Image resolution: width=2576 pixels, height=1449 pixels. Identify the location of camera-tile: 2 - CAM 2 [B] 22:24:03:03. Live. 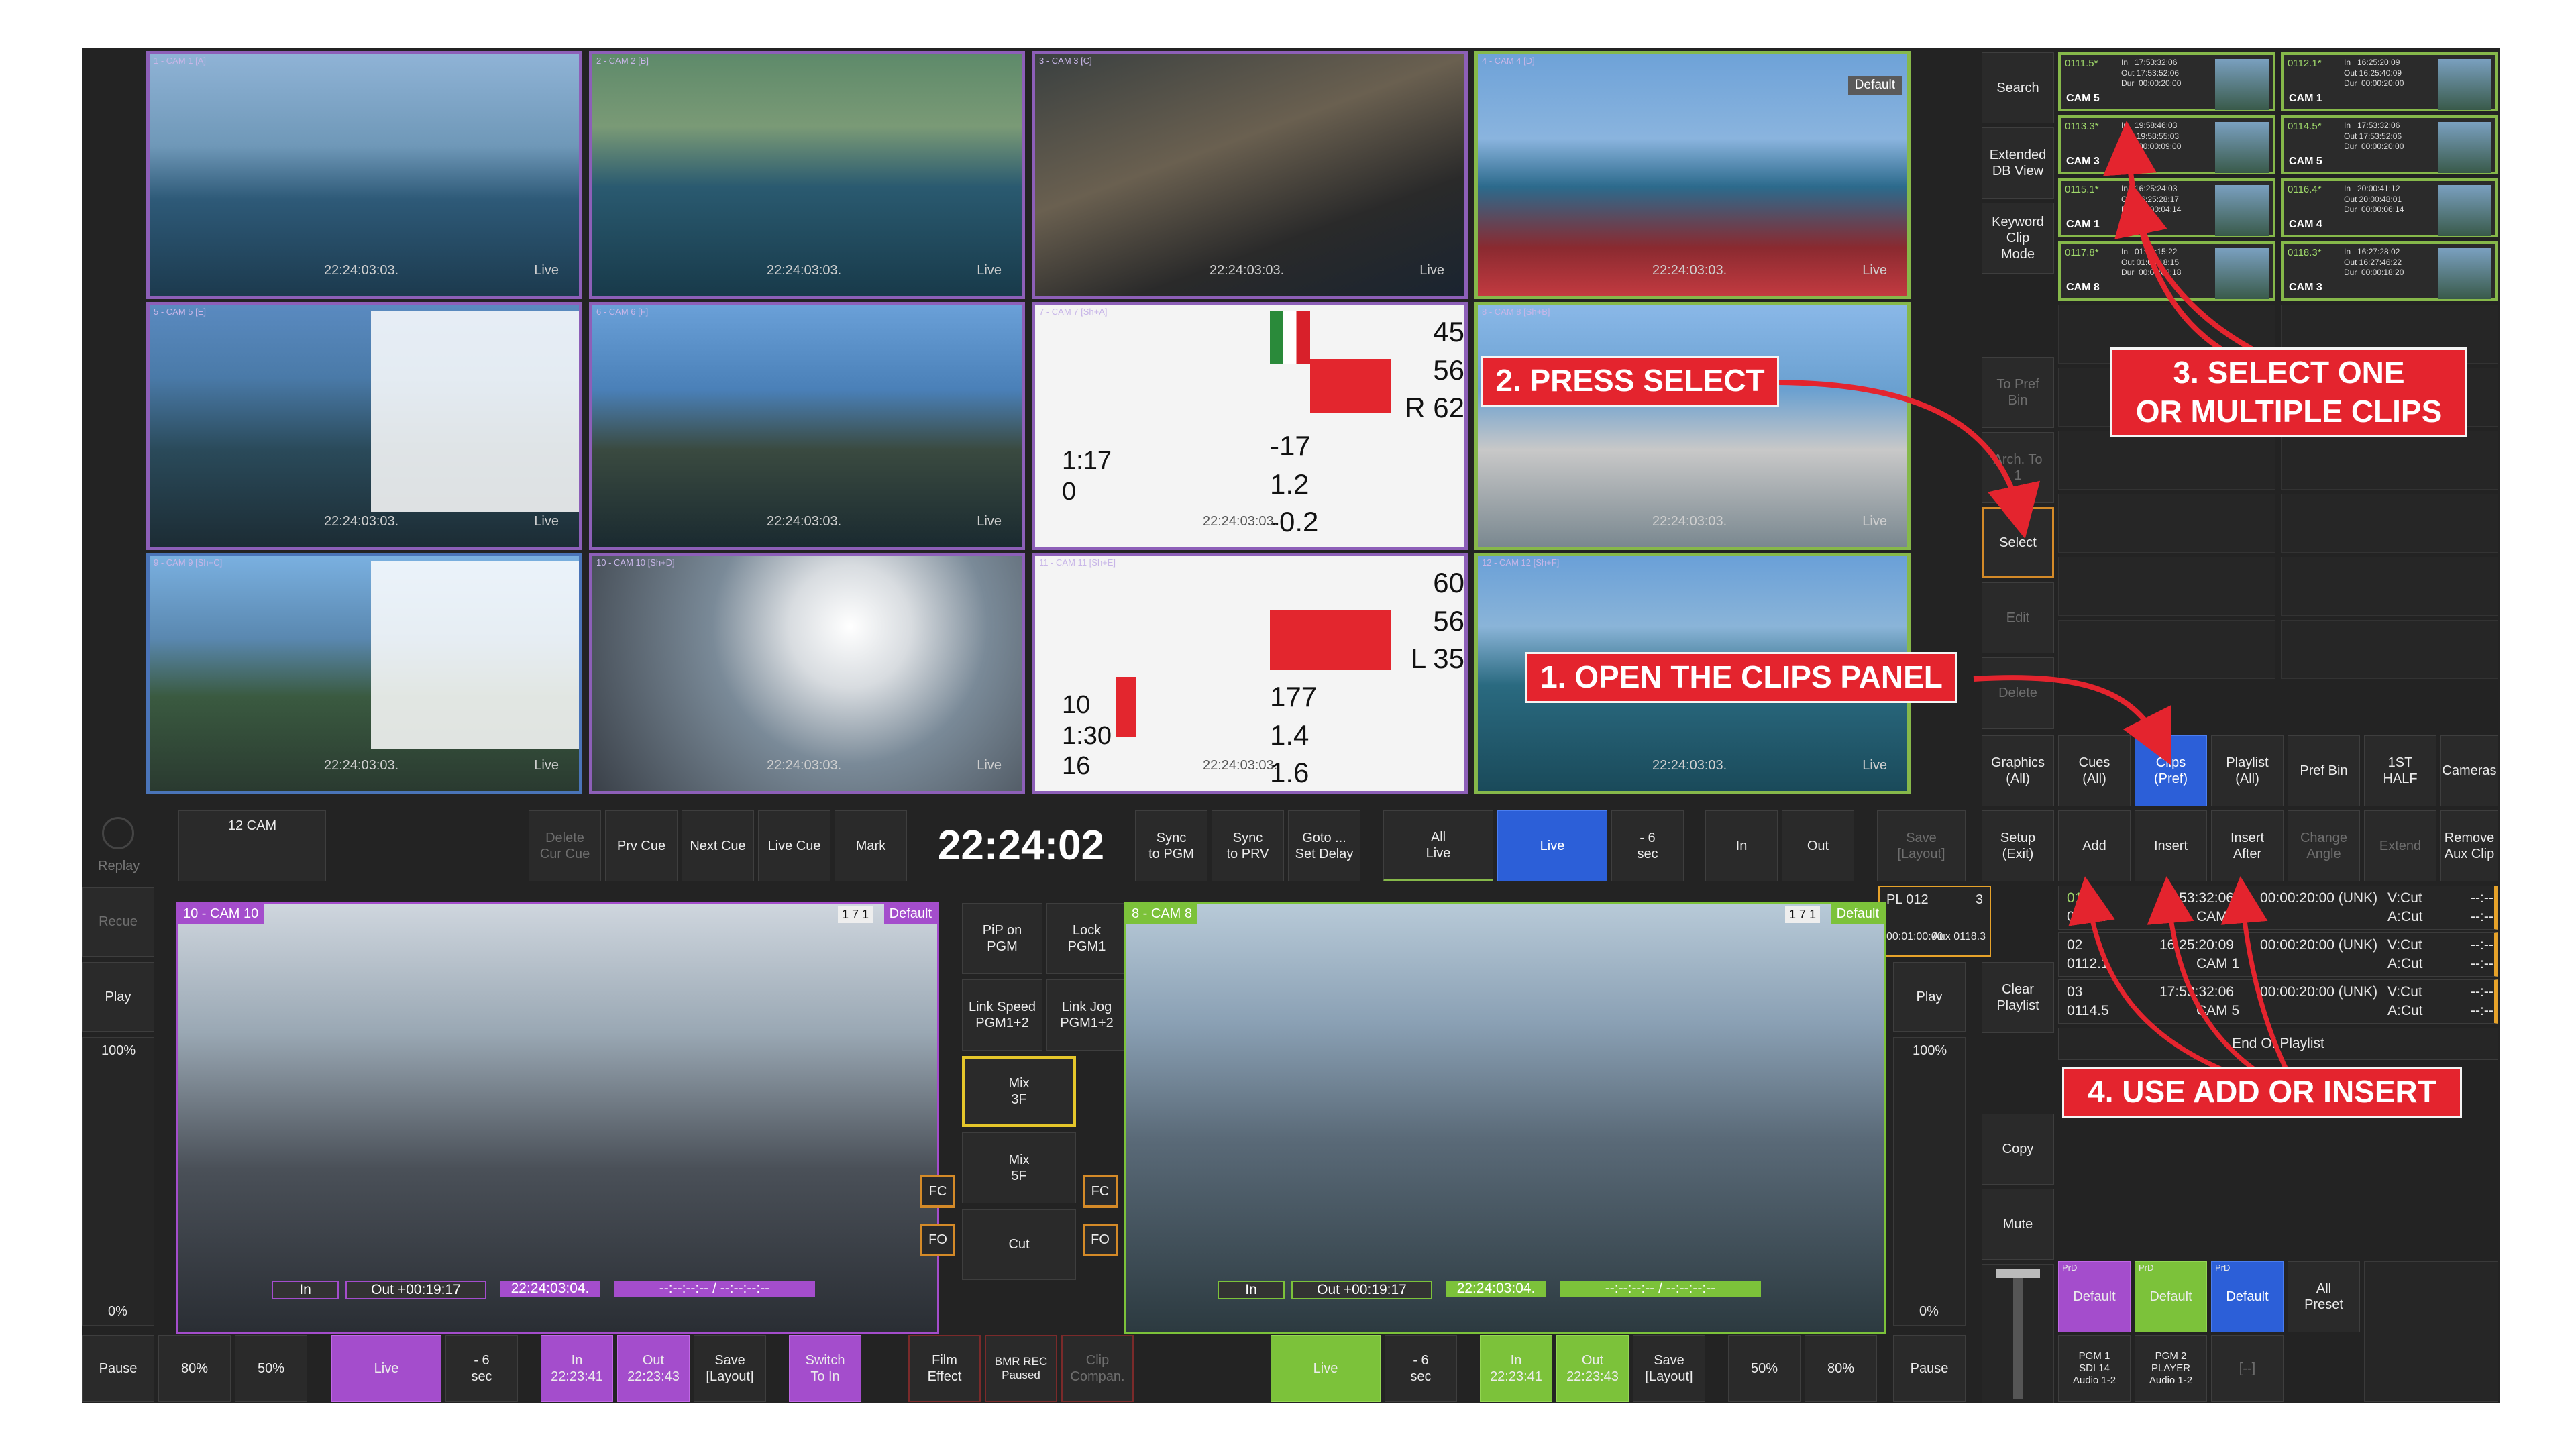
(807, 175).